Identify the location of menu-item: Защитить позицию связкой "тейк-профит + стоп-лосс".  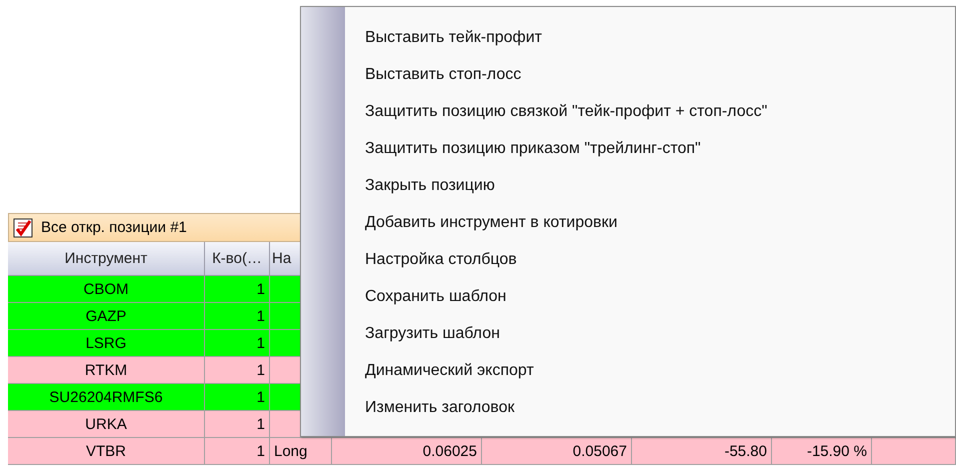
(570, 111).